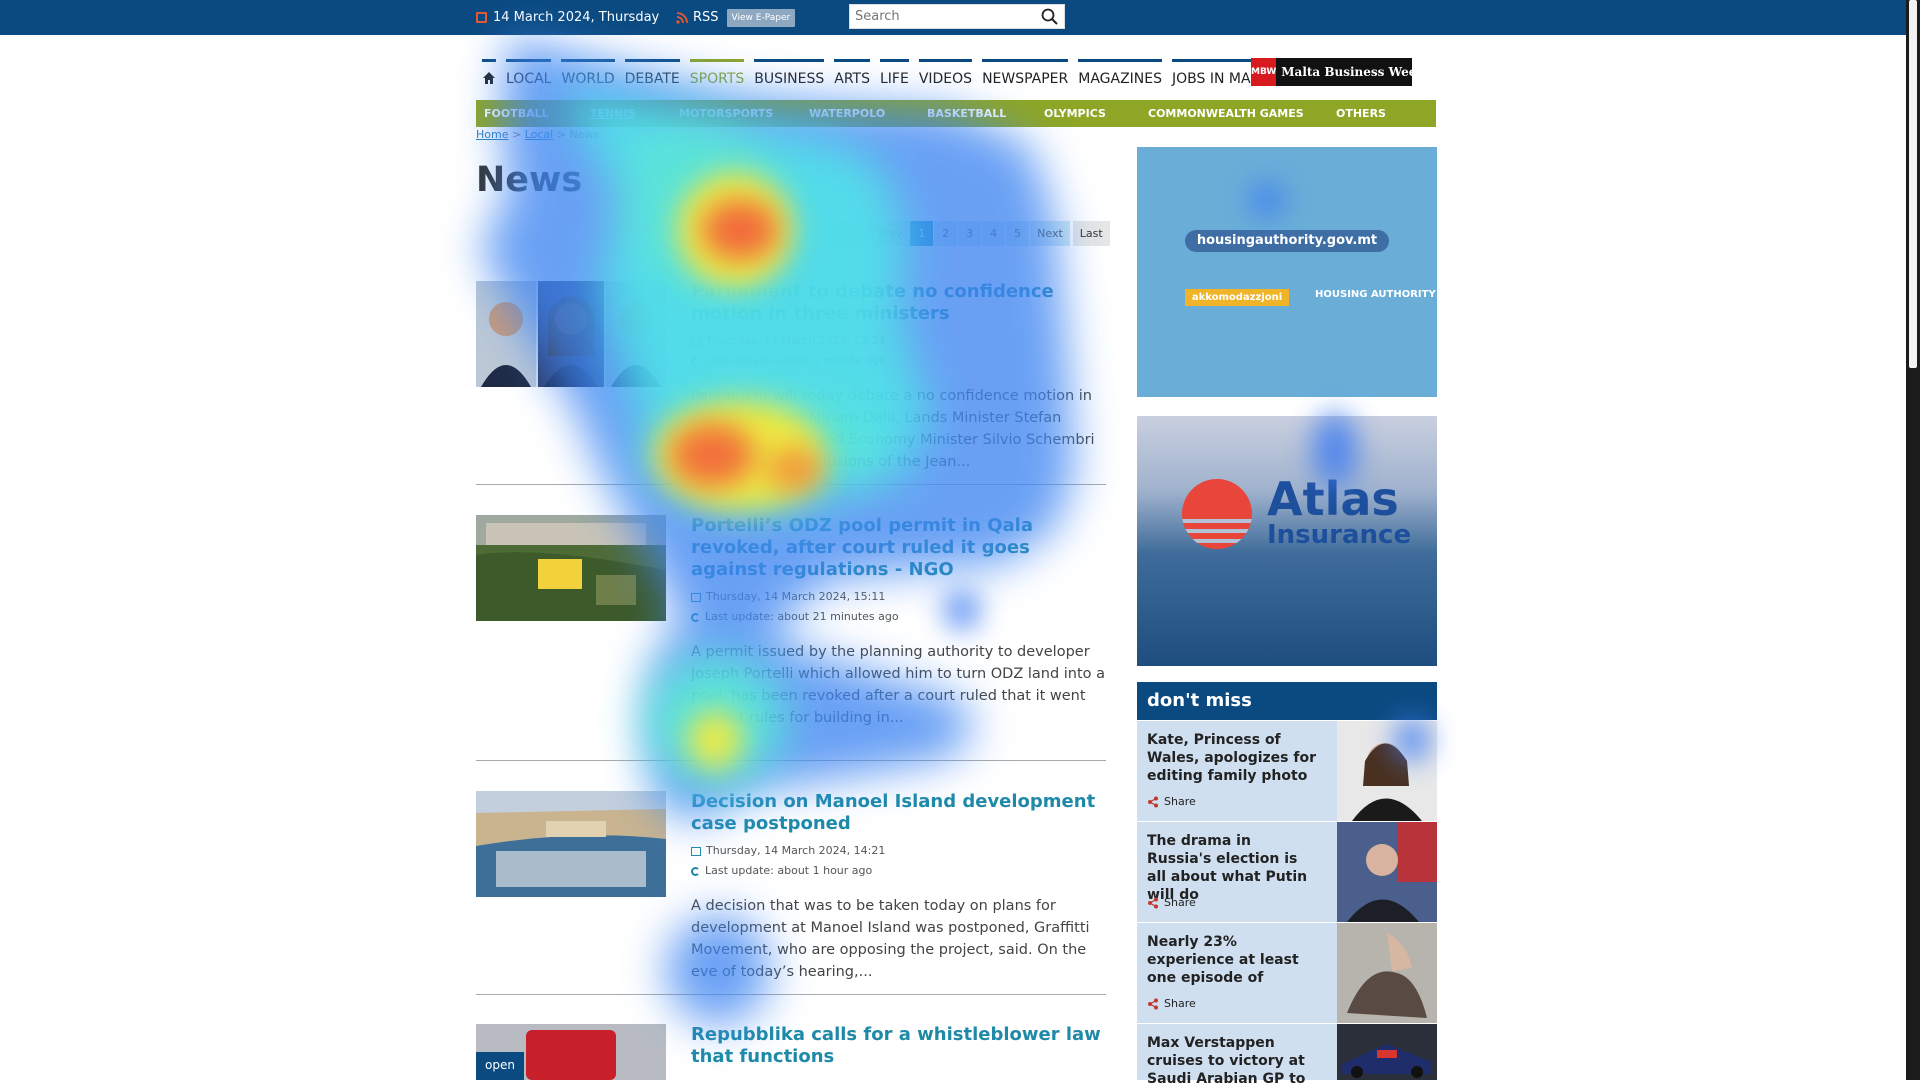 The width and height of the screenshot is (1920, 1088). What do you see at coordinates (847, 113) in the screenshot?
I see `subnav-waterpolo: WATERPOLO` at bounding box center [847, 113].